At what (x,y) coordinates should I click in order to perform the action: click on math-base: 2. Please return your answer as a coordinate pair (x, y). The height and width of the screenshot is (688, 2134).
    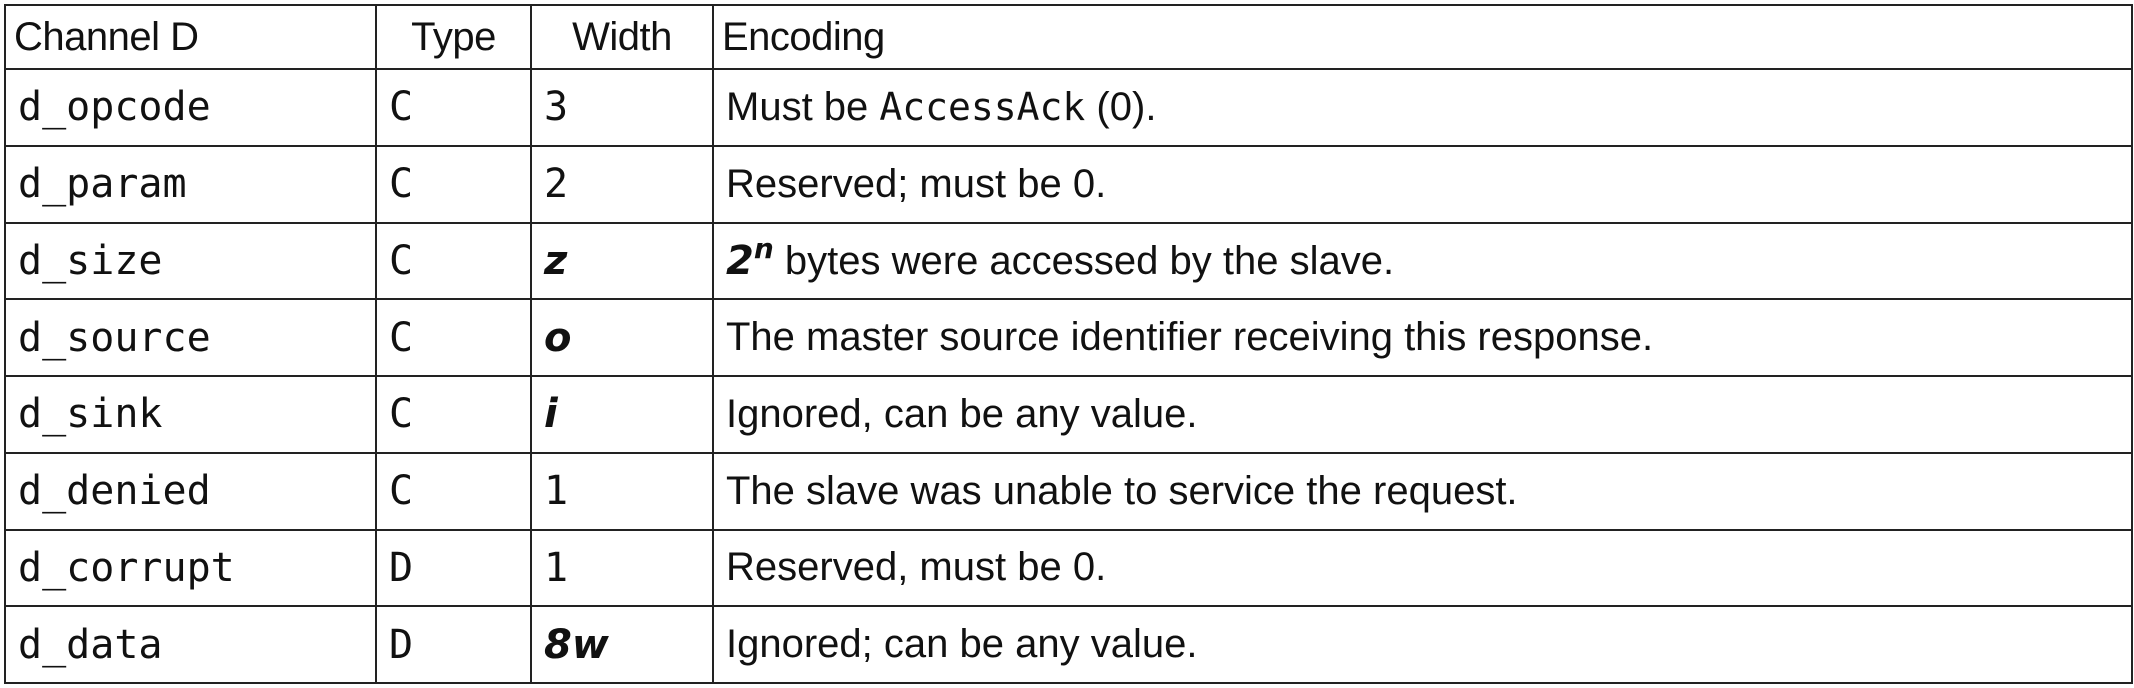
    Looking at the image, I should click on (740, 260).